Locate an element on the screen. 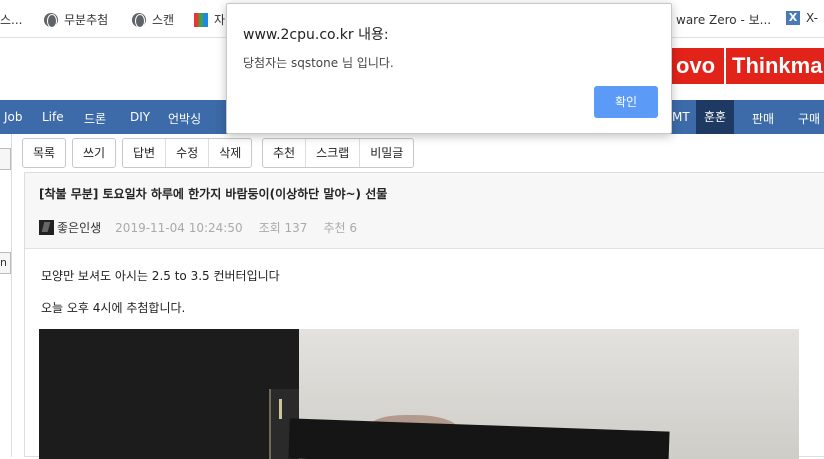 Image resolution: width=824 pixels, height=459 pixels. avatar is located at coordinates (46, 227).